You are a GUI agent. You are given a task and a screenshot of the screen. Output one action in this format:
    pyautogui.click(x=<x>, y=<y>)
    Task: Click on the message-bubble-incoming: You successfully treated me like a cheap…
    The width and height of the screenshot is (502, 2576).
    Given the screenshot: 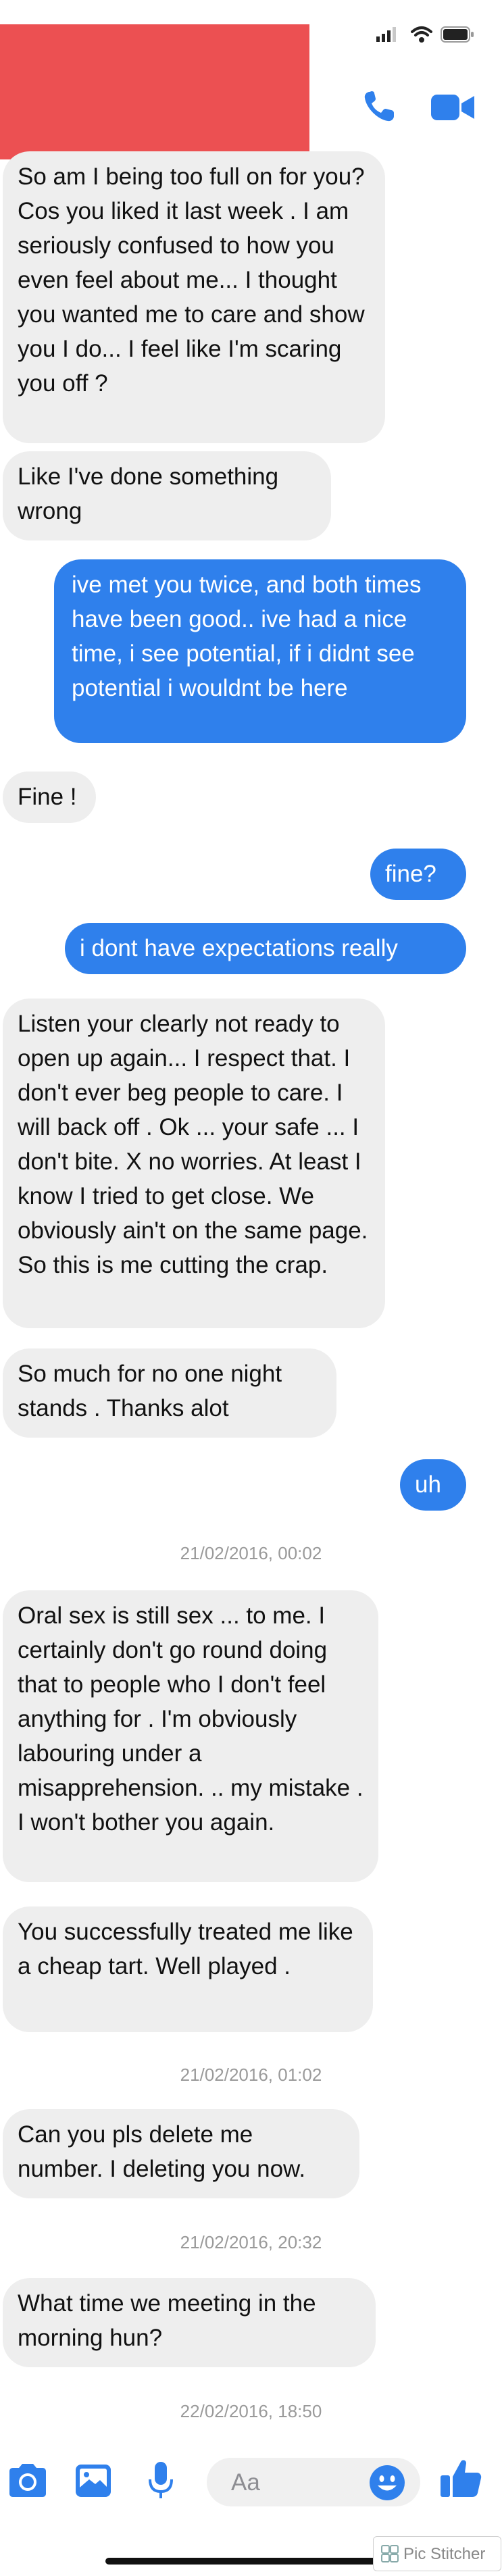 What is the action you would take?
    pyautogui.click(x=188, y=1969)
    